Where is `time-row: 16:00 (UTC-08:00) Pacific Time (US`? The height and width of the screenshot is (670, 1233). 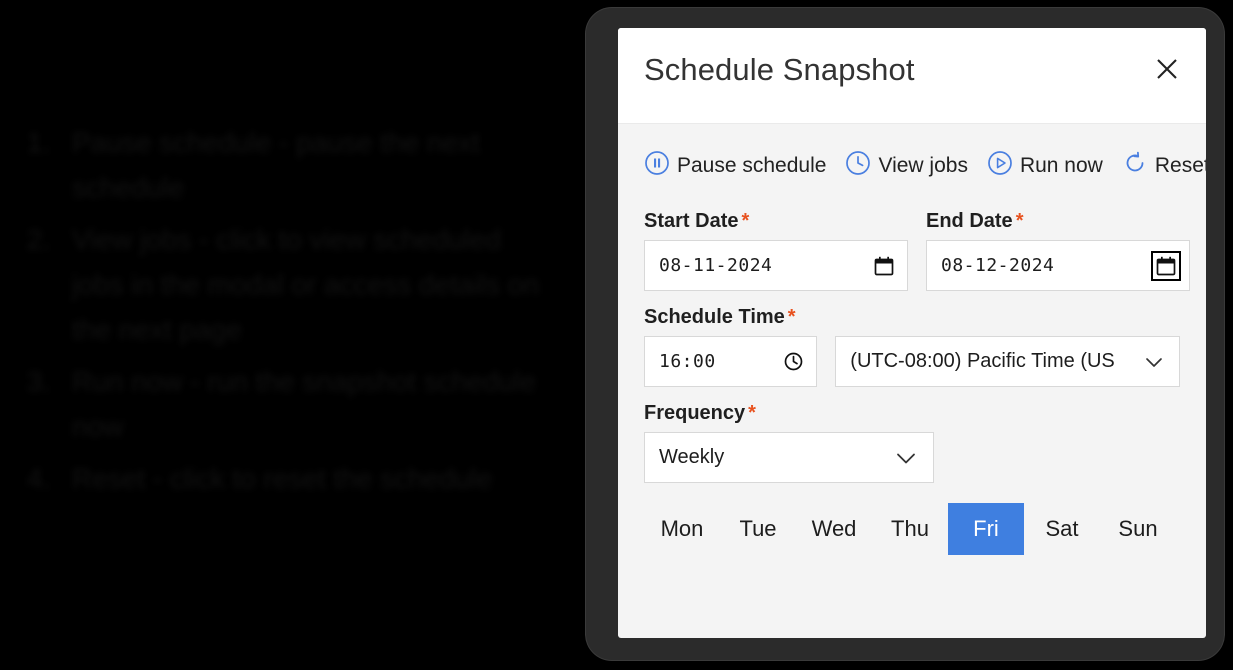 time-row: 16:00 (UTC-08:00) Pacific Time (US is located at coordinates (912, 361).